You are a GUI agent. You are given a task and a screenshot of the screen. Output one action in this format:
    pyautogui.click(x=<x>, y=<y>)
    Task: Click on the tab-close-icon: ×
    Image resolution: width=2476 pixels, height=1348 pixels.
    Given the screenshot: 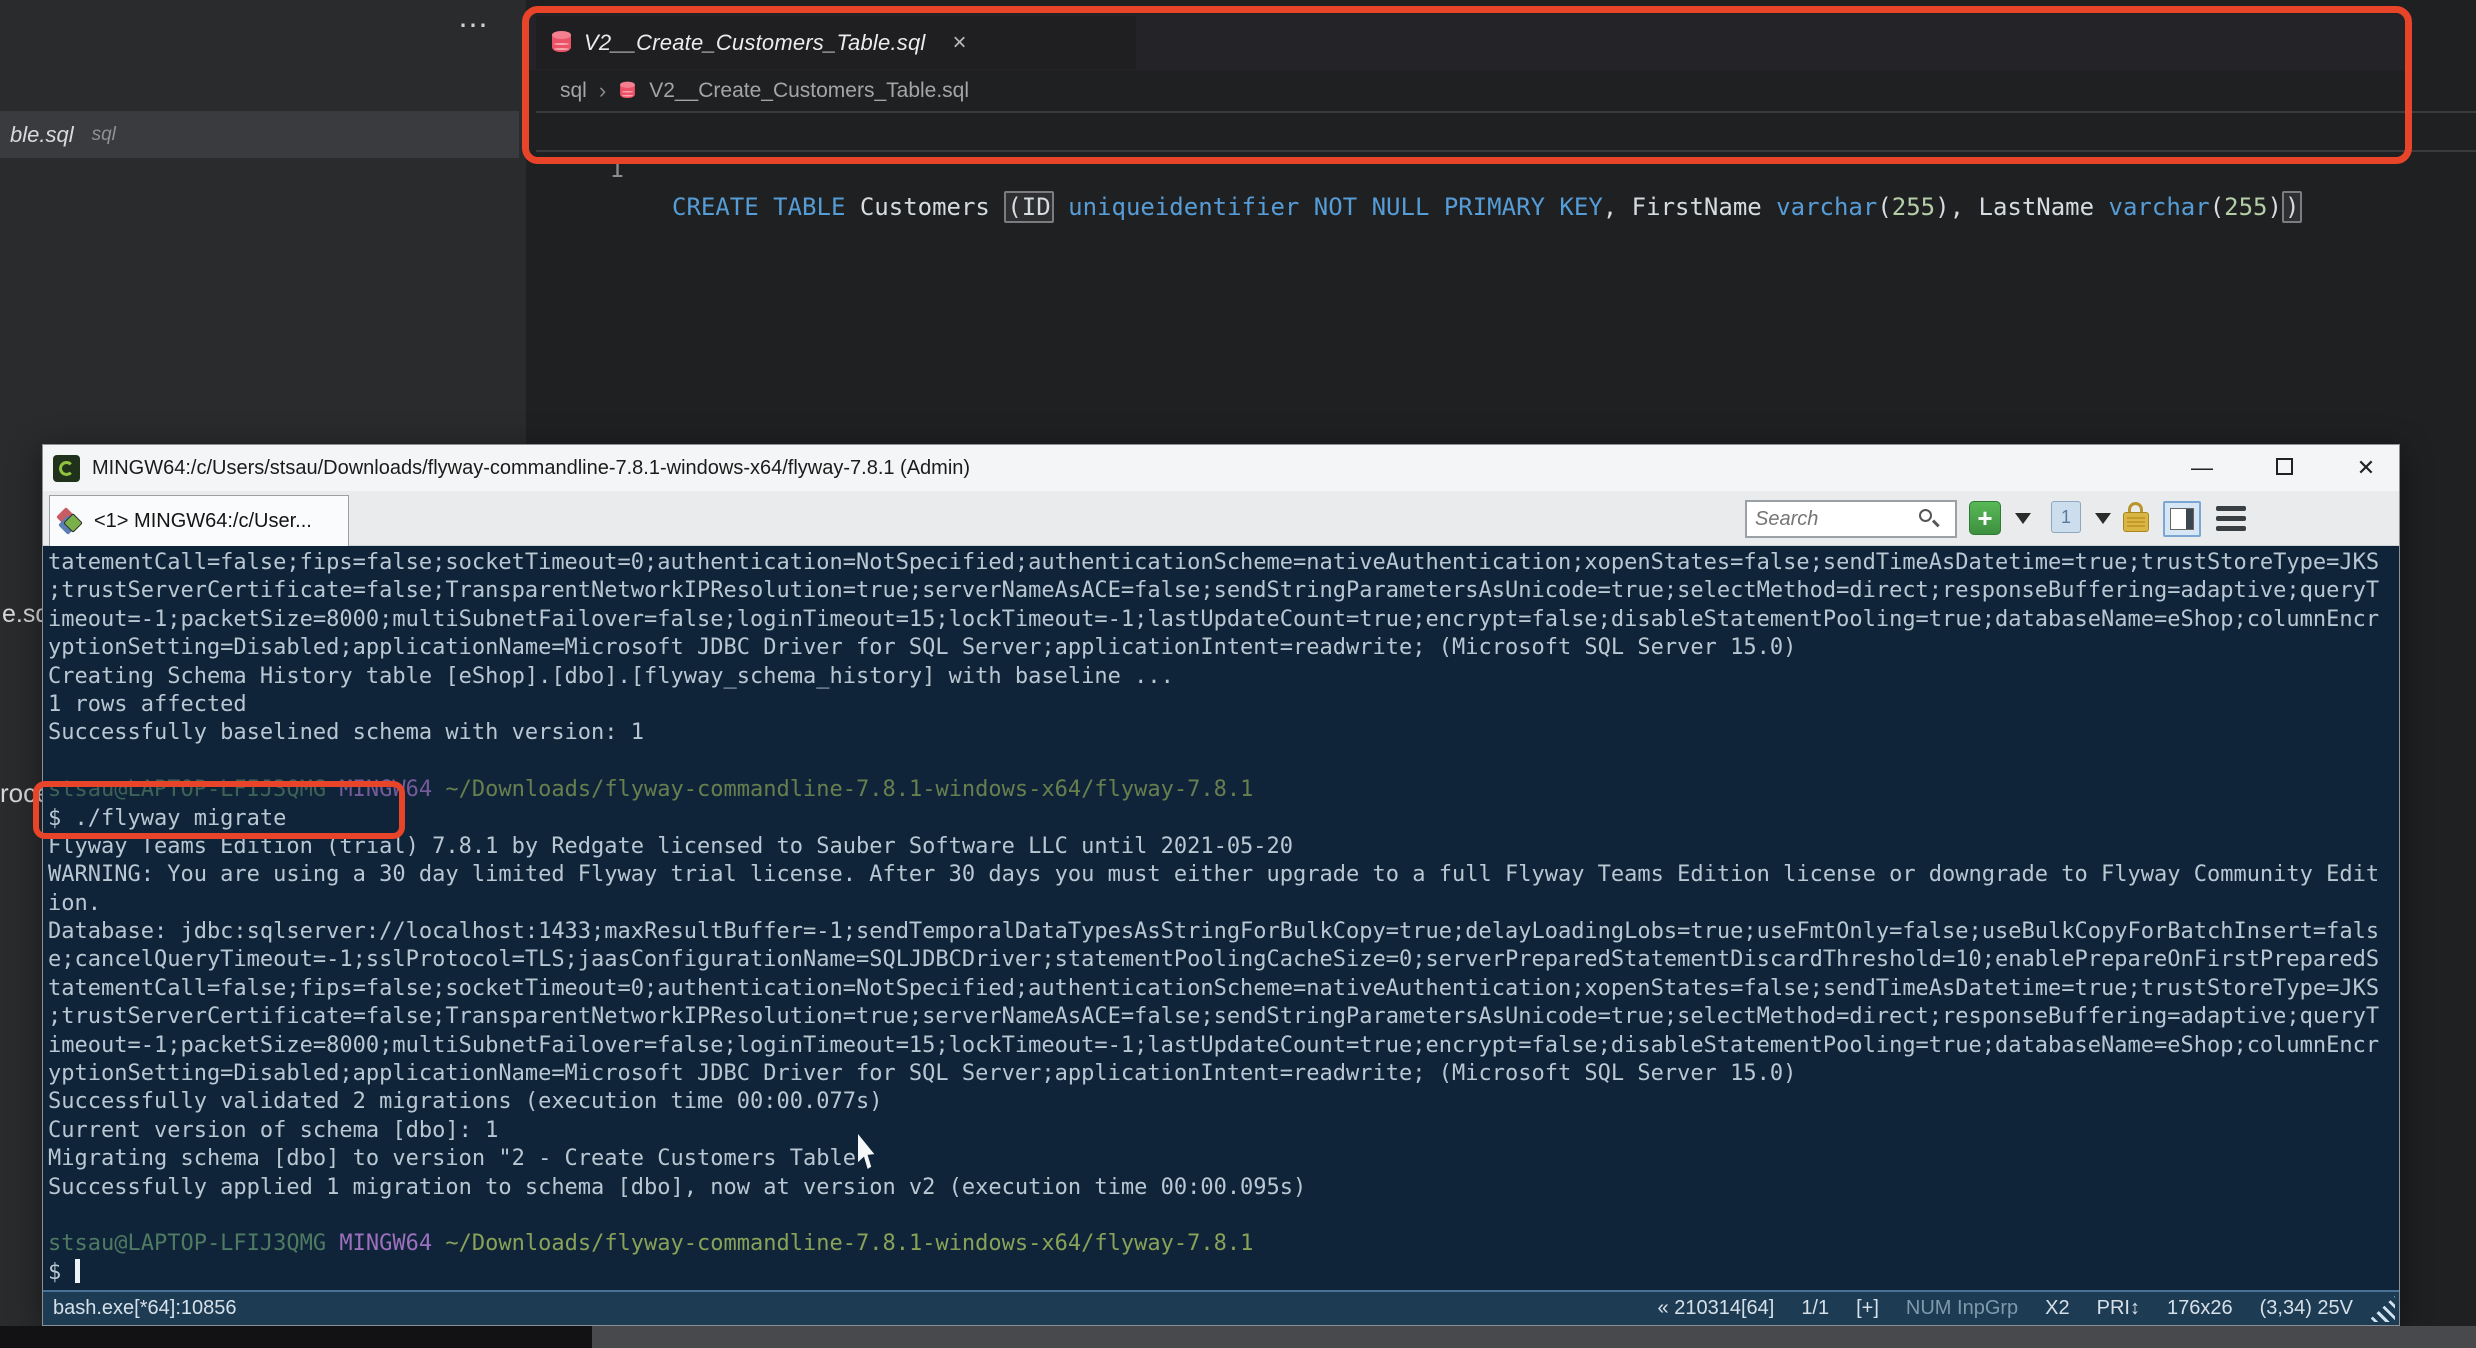 What is the action you would take?
    pyautogui.click(x=960, y=43)
    